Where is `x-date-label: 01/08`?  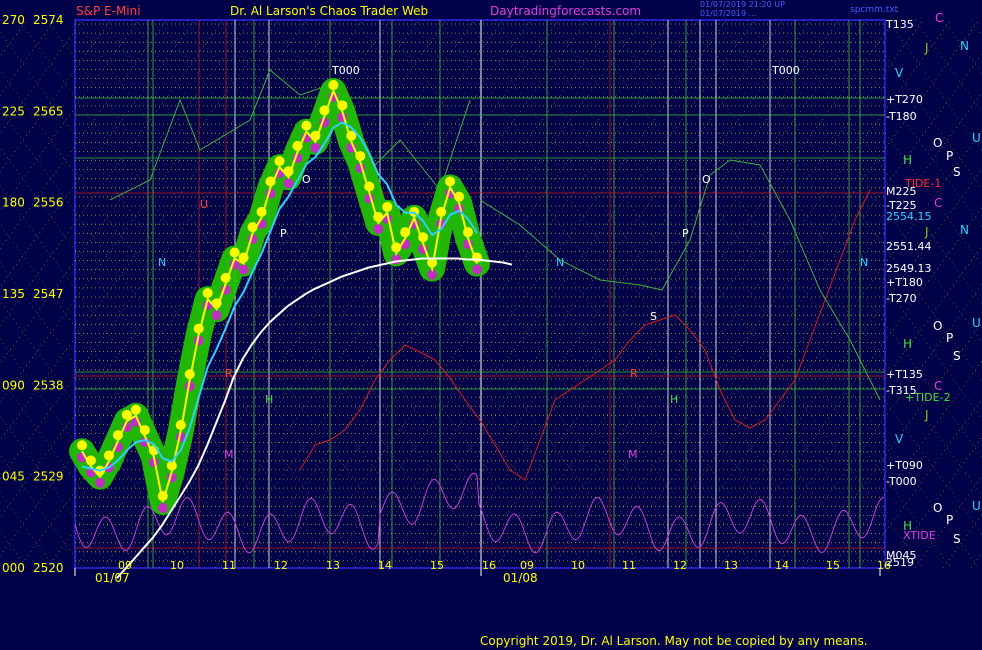 x-date-label: 01/08 is located at coordinates (520, 578).